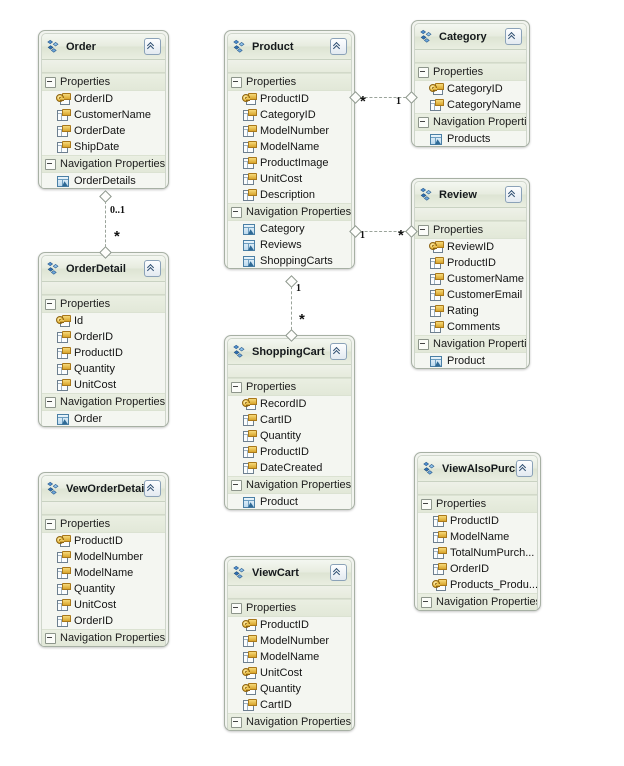 The width and height of the screenshot is (624, 766). Describe the element at coordinates (289, 245) in the screenshot. I see `navigation-property-row: Reviews` at that location.